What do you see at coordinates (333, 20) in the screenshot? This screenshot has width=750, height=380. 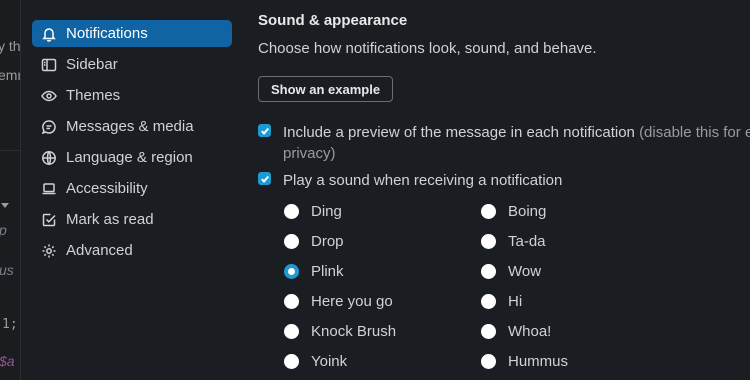 I see `section-title: Sound & appearance` at bounding box center [333, 20].